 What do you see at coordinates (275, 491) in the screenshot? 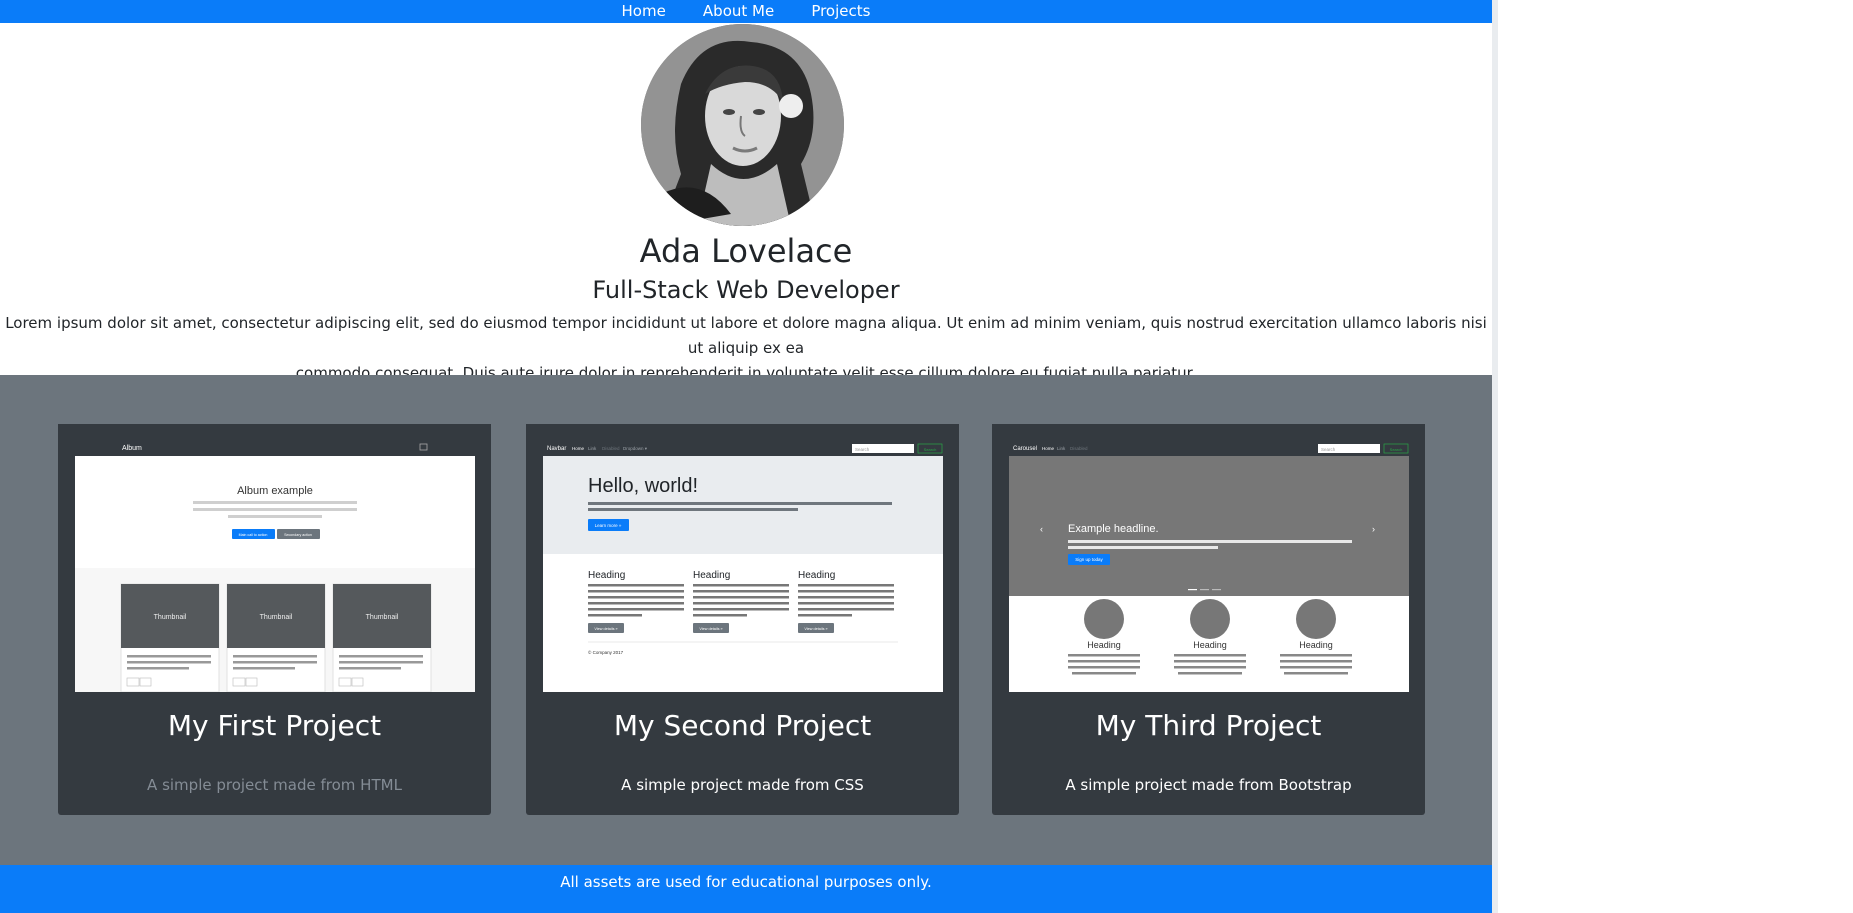
I see `preview-heading: Album example` at bounding box center [275, 491].